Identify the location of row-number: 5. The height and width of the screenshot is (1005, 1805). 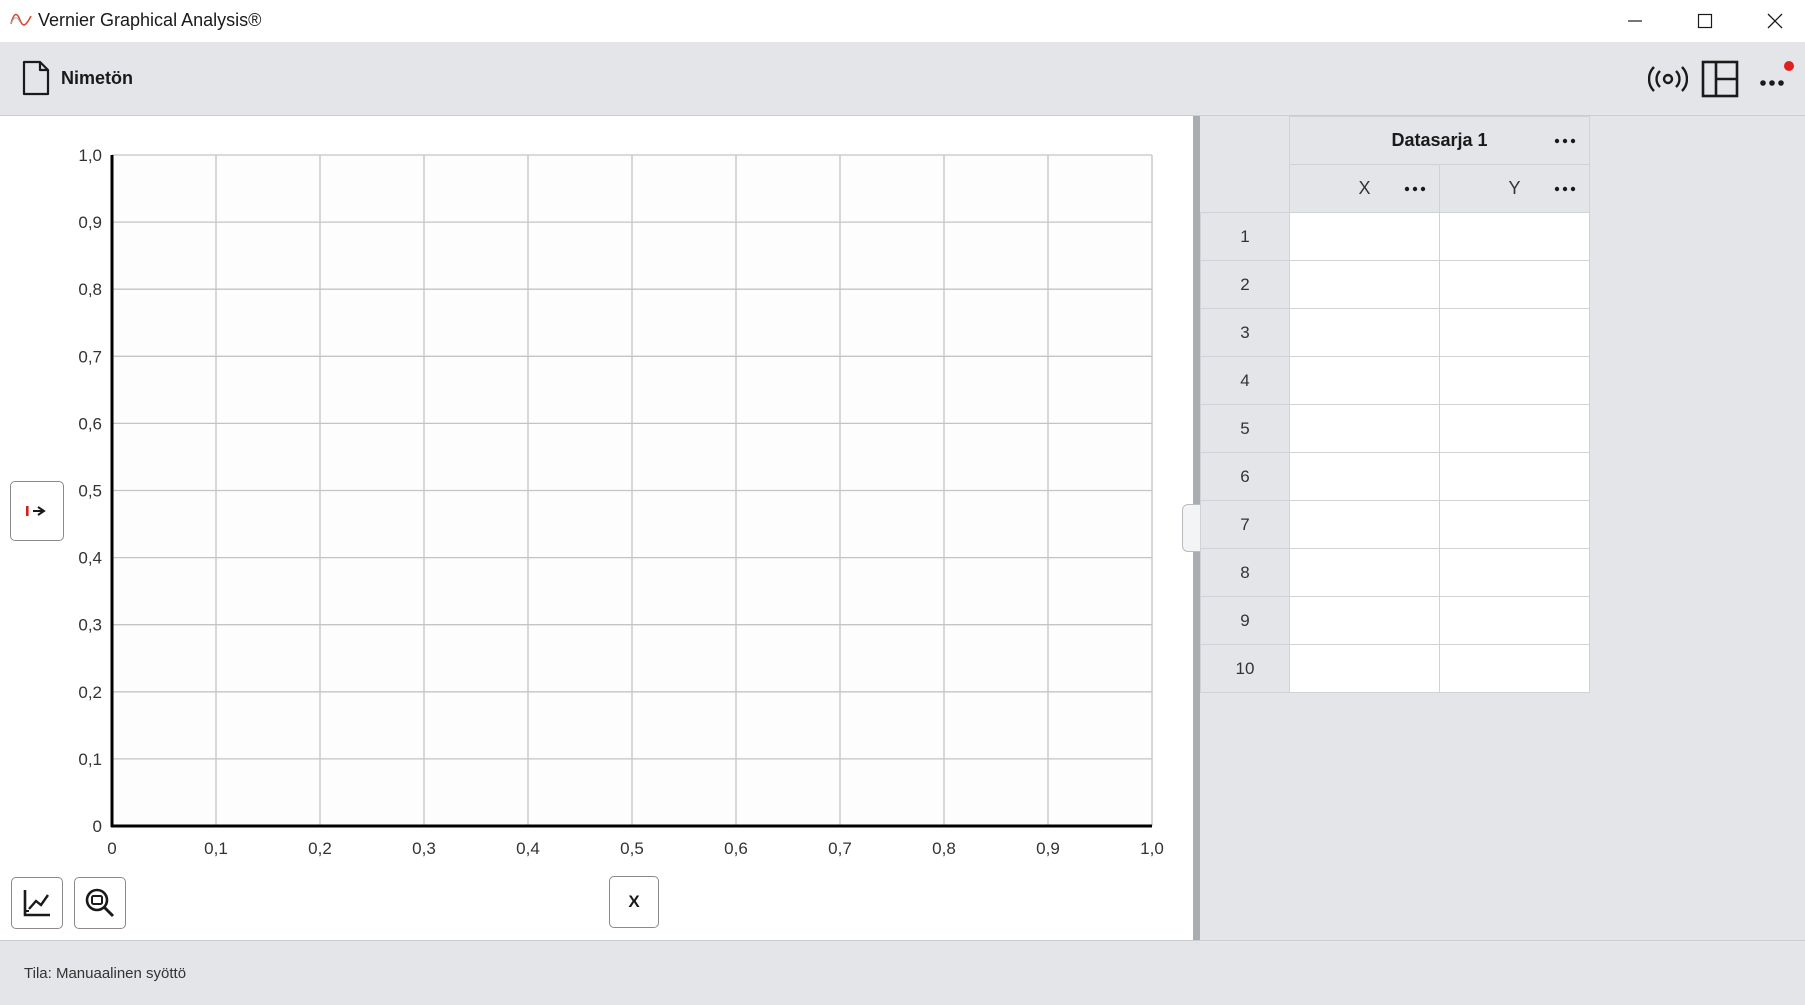
(1245, 428).